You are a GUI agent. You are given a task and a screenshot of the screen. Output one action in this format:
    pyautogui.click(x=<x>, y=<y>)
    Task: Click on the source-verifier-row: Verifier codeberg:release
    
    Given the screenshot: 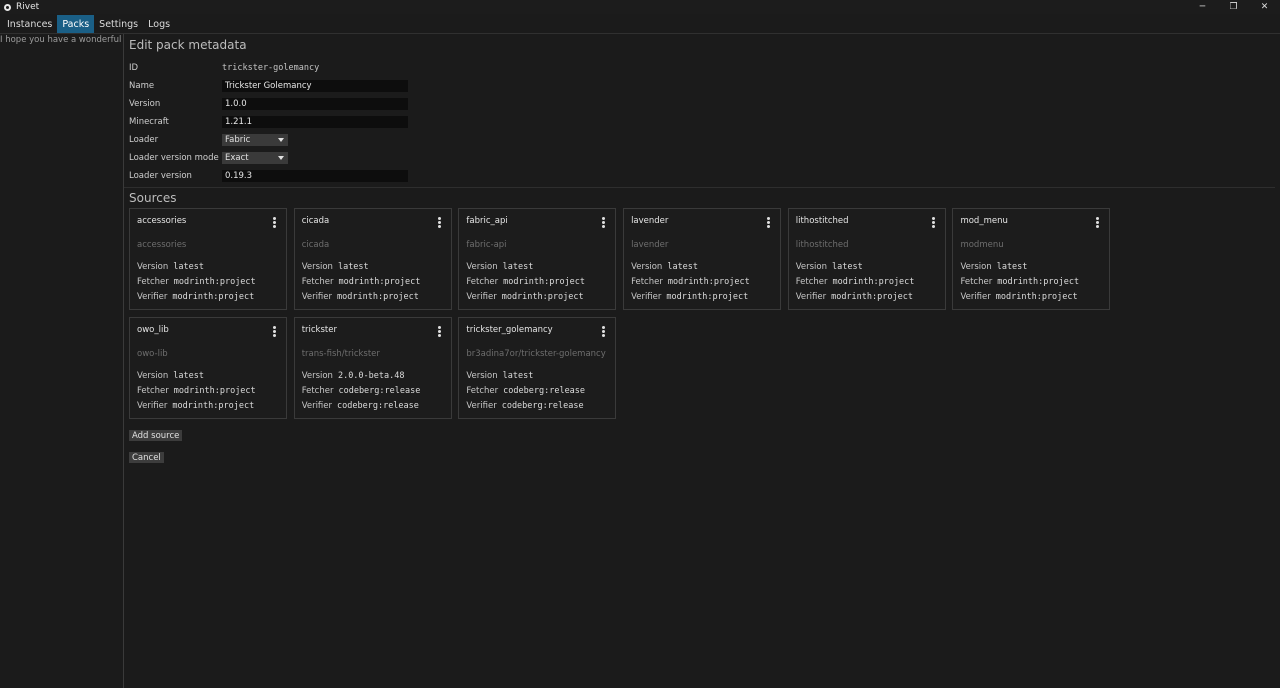 What is the action you would take?
    pyautogui.click(x=537, y=405)
    